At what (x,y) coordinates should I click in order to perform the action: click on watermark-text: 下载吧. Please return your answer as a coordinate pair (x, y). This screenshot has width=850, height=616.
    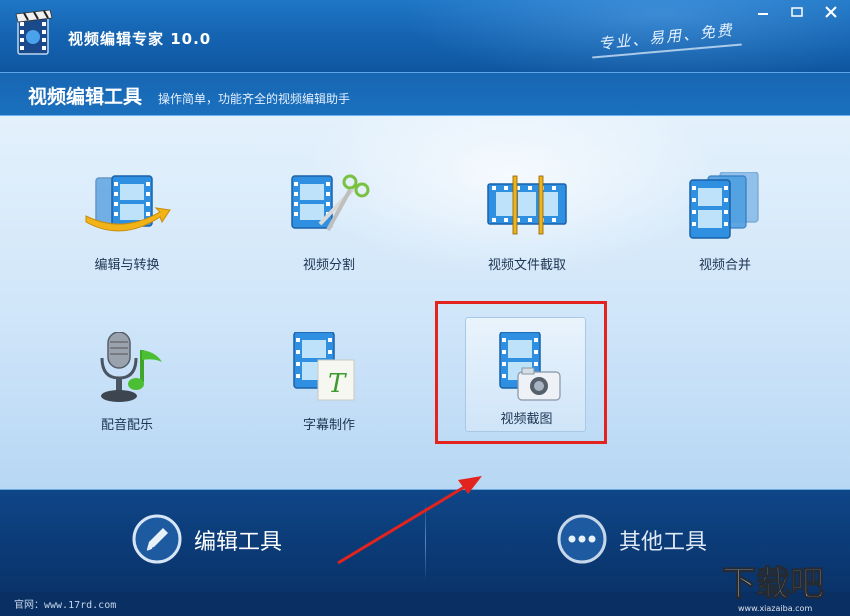
    Looking at the image, I should click on (773, 584).